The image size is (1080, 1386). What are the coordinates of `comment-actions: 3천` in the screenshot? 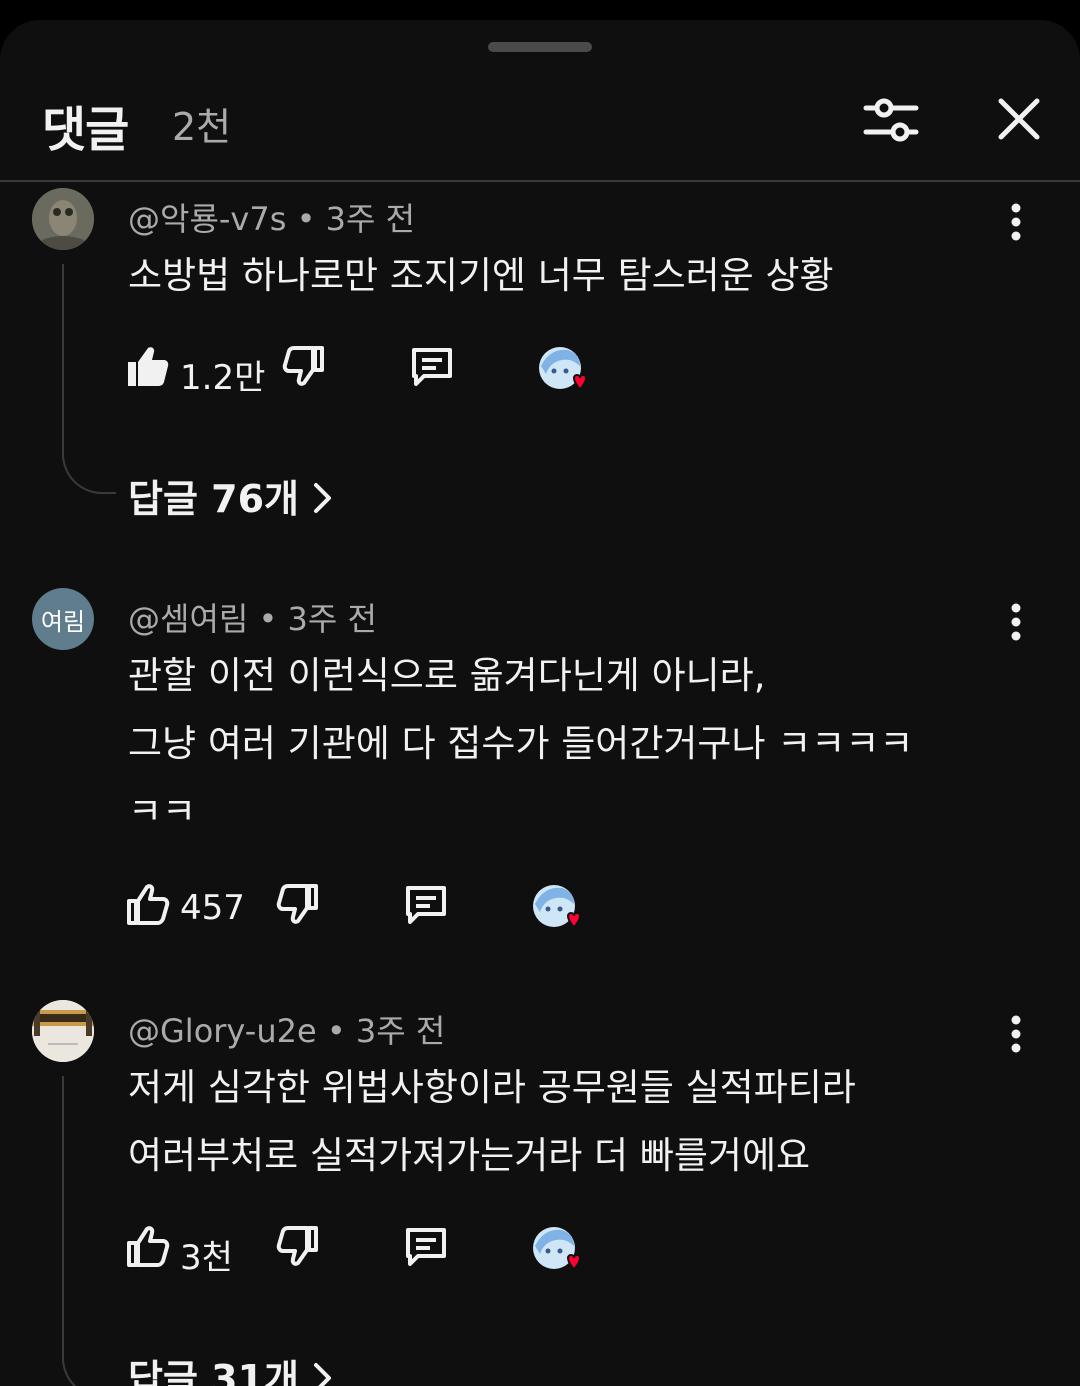 It's located at (384, 1250).